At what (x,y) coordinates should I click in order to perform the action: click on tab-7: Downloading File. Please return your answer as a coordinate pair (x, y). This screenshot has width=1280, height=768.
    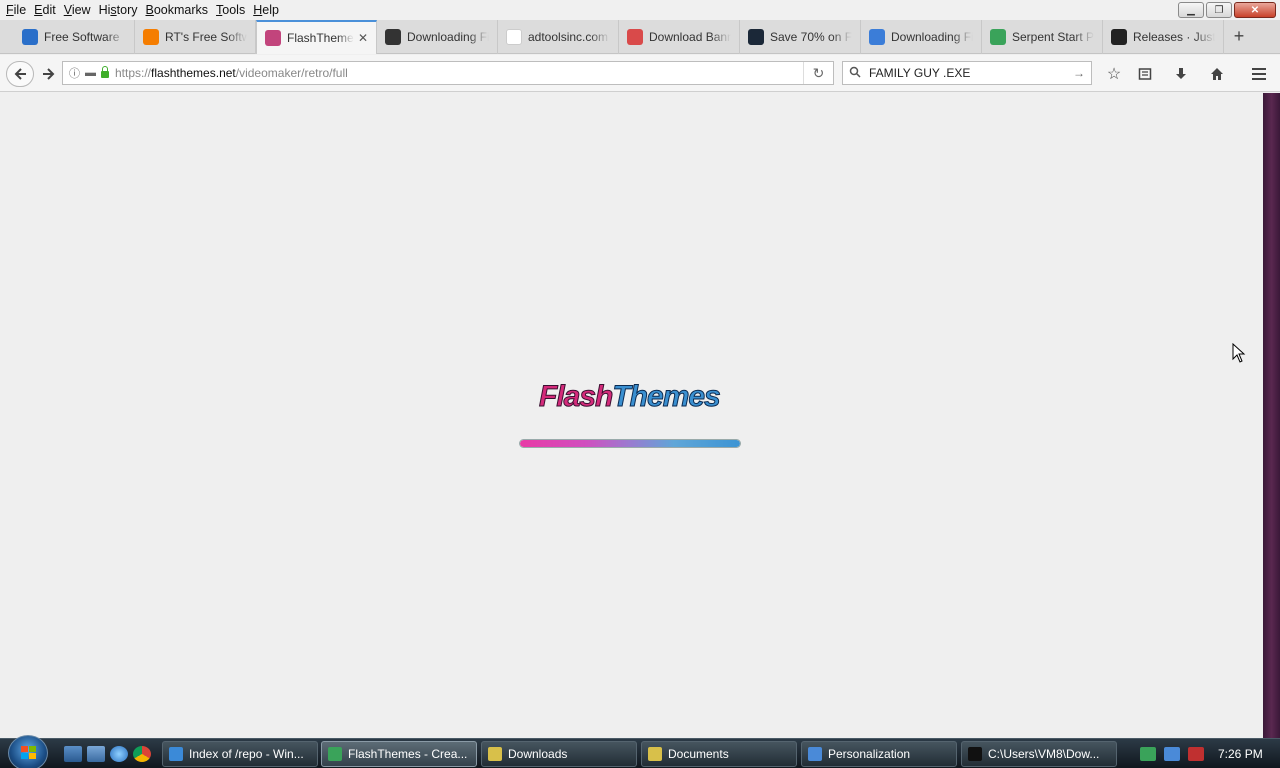
    Looking at the image, I should click on (921, 37).